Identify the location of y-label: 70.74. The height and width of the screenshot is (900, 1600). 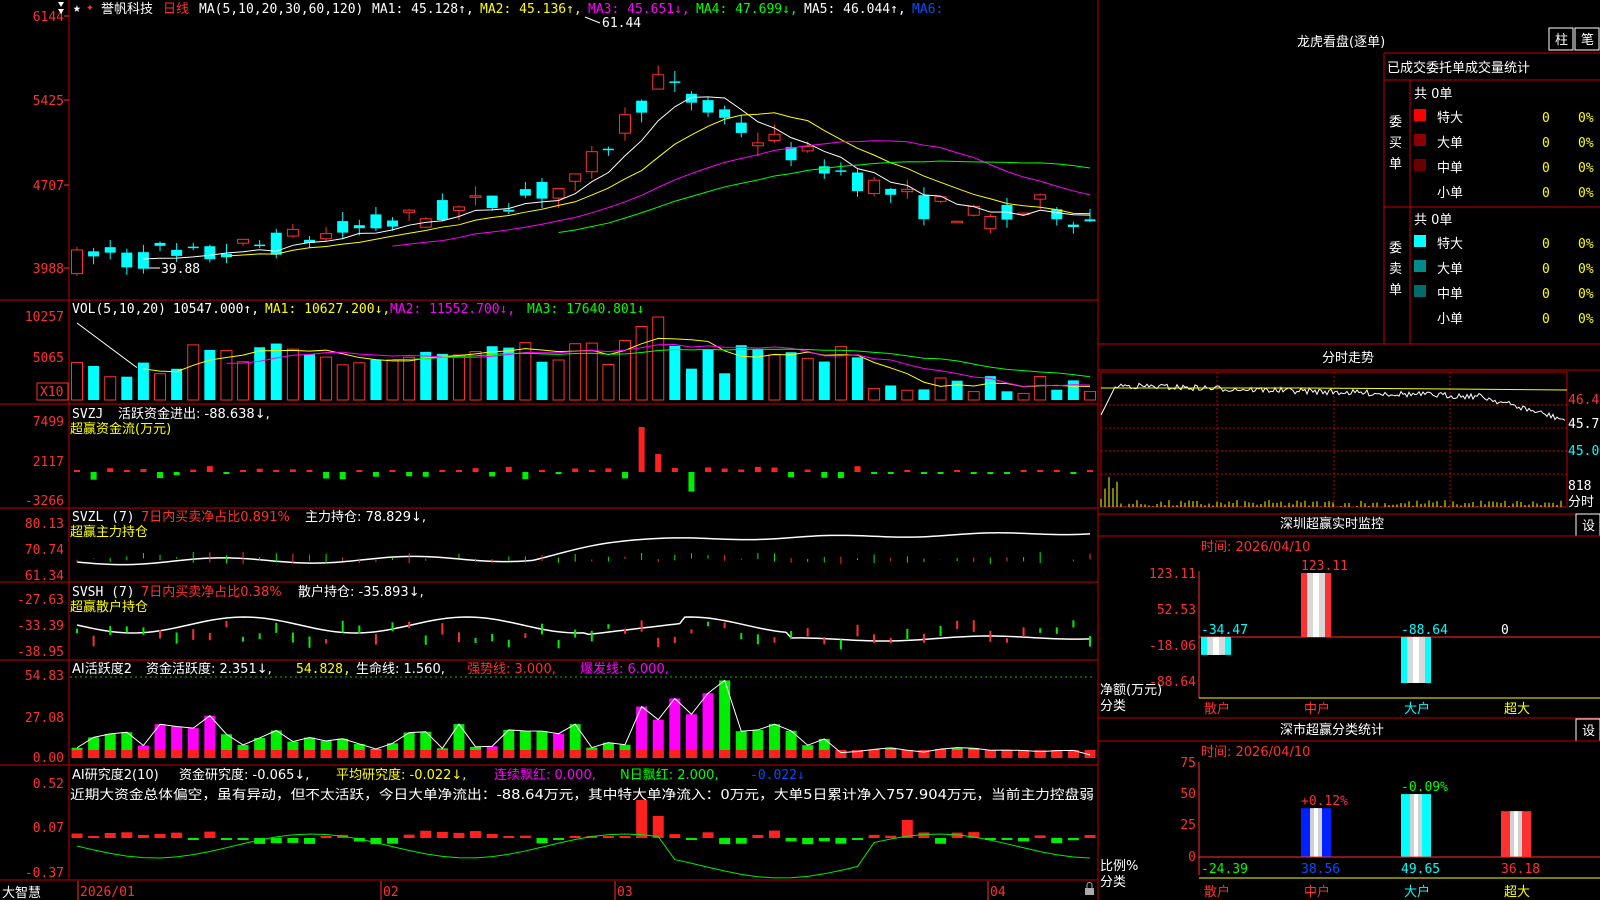
(44, 550).